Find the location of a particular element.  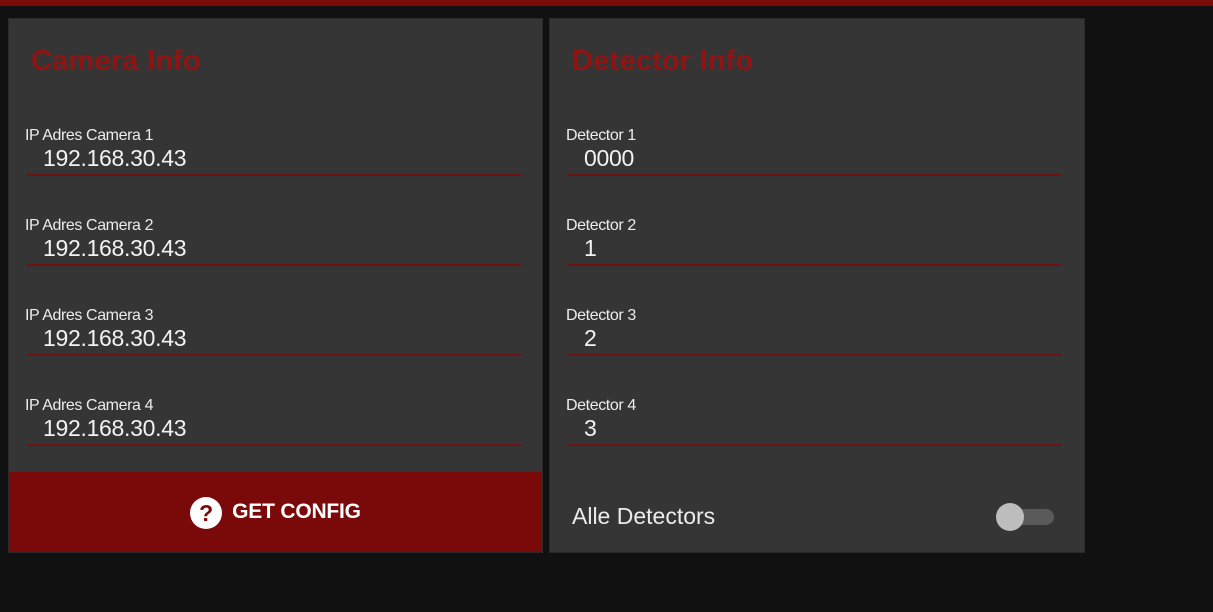

camera-2-ip-value: 192.168.30.43 is located at coordinates (114, 248).